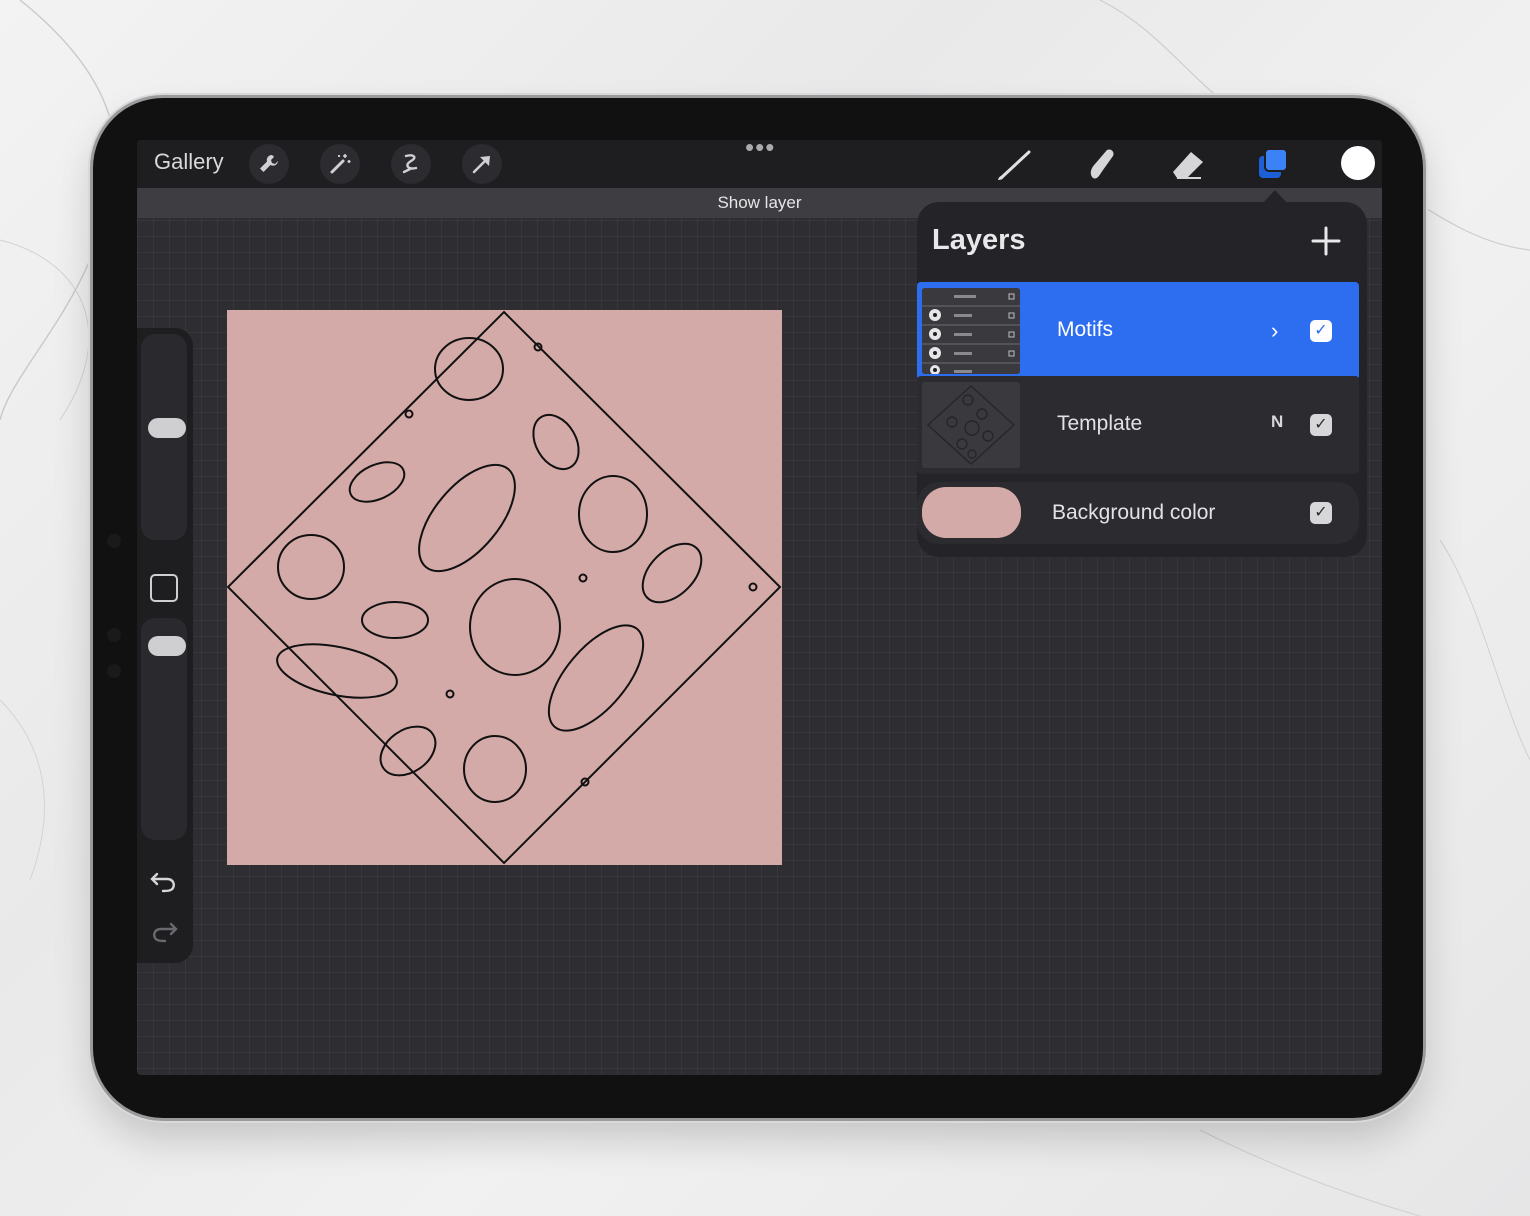  What do you see at coordinates (164, 729) in the screenshot?
I see `opacity-slider` at bounding box center [164, 729].